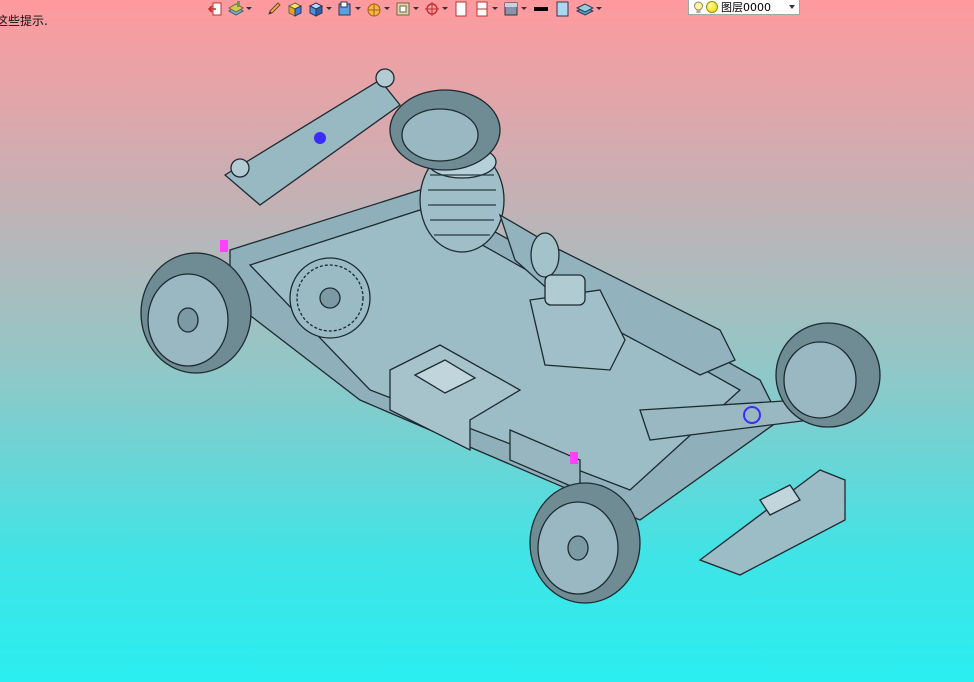 The width and height of the screenshot is (974, 682). Describe the element at coordinates (585, 543) in the screenshot. I see `wheel-front-left` at that location.